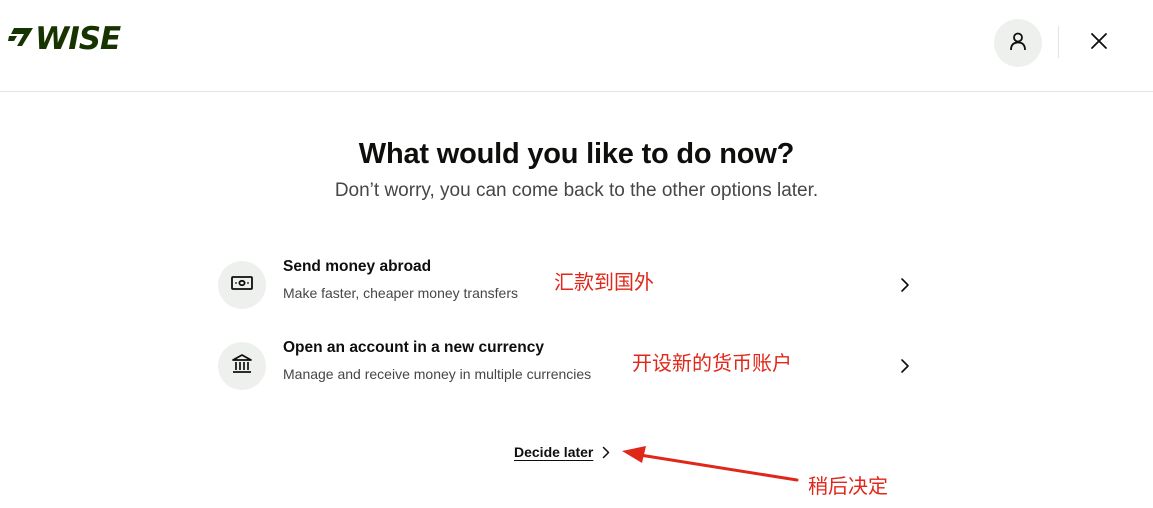 This screenshot has width=1153, height=508. I want to click on header-divider, so click(1058, 42).